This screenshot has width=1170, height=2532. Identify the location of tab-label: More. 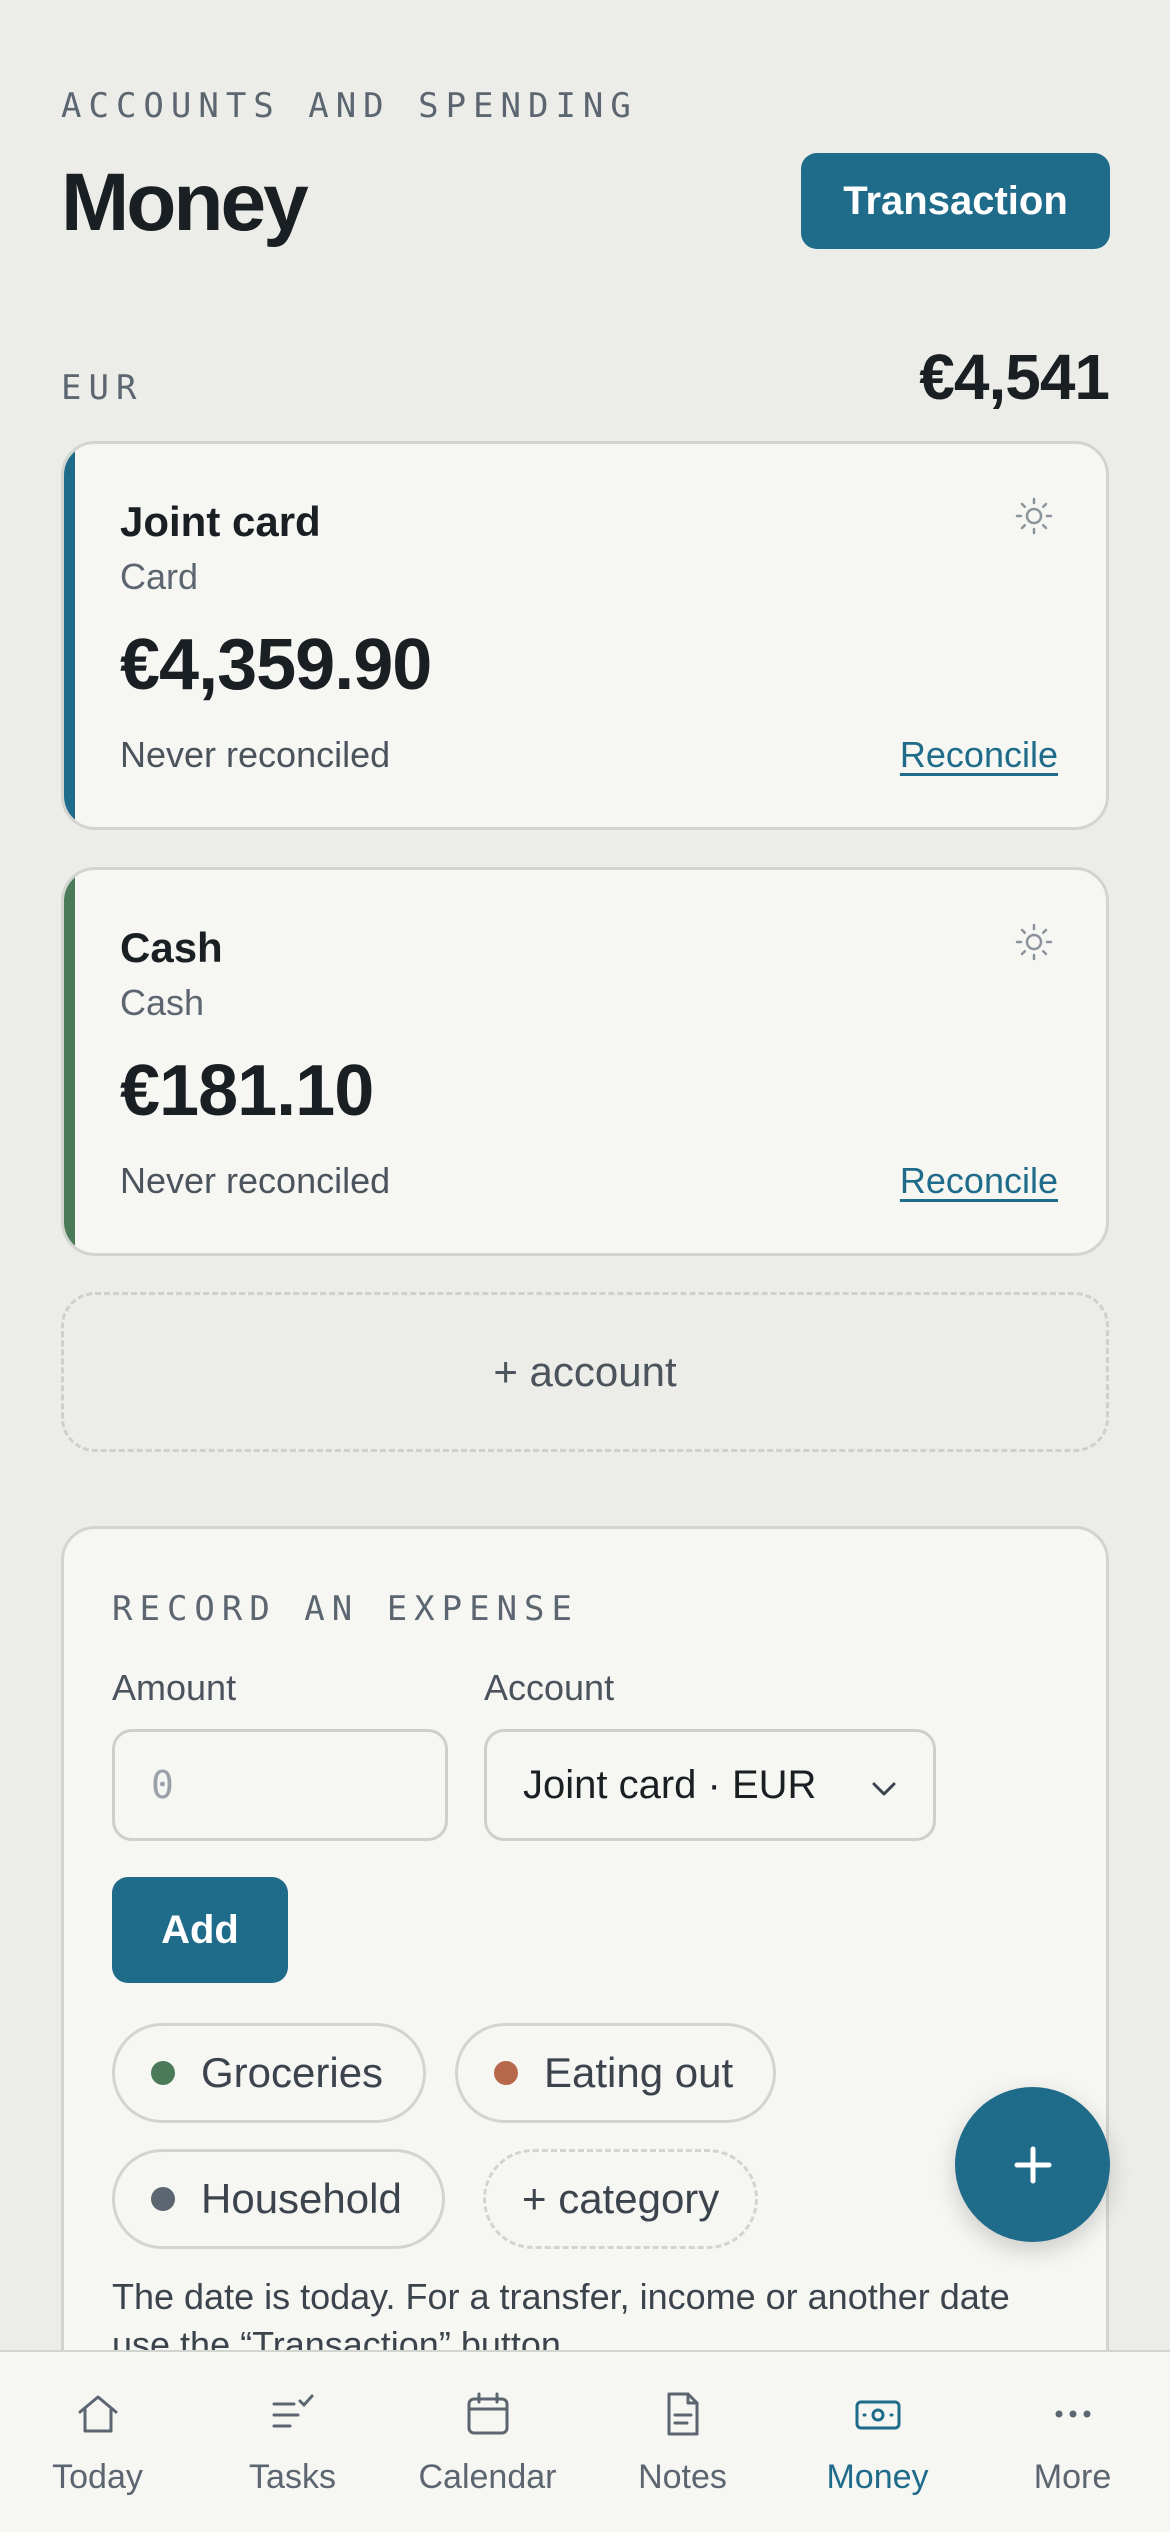
(1072, 2477).